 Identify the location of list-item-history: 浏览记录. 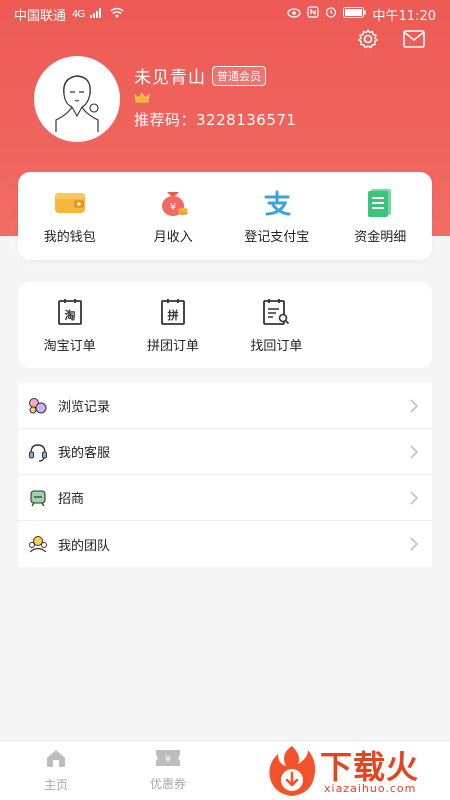
(225, 406).